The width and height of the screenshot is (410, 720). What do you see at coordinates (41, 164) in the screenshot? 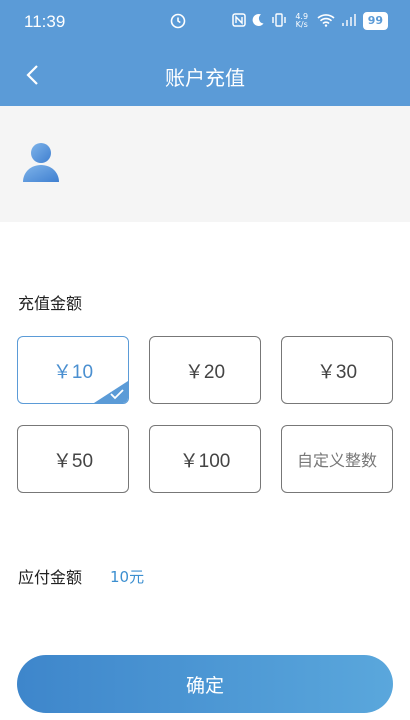
I see `user-avatar-icon` at bounding box center [41, 164].